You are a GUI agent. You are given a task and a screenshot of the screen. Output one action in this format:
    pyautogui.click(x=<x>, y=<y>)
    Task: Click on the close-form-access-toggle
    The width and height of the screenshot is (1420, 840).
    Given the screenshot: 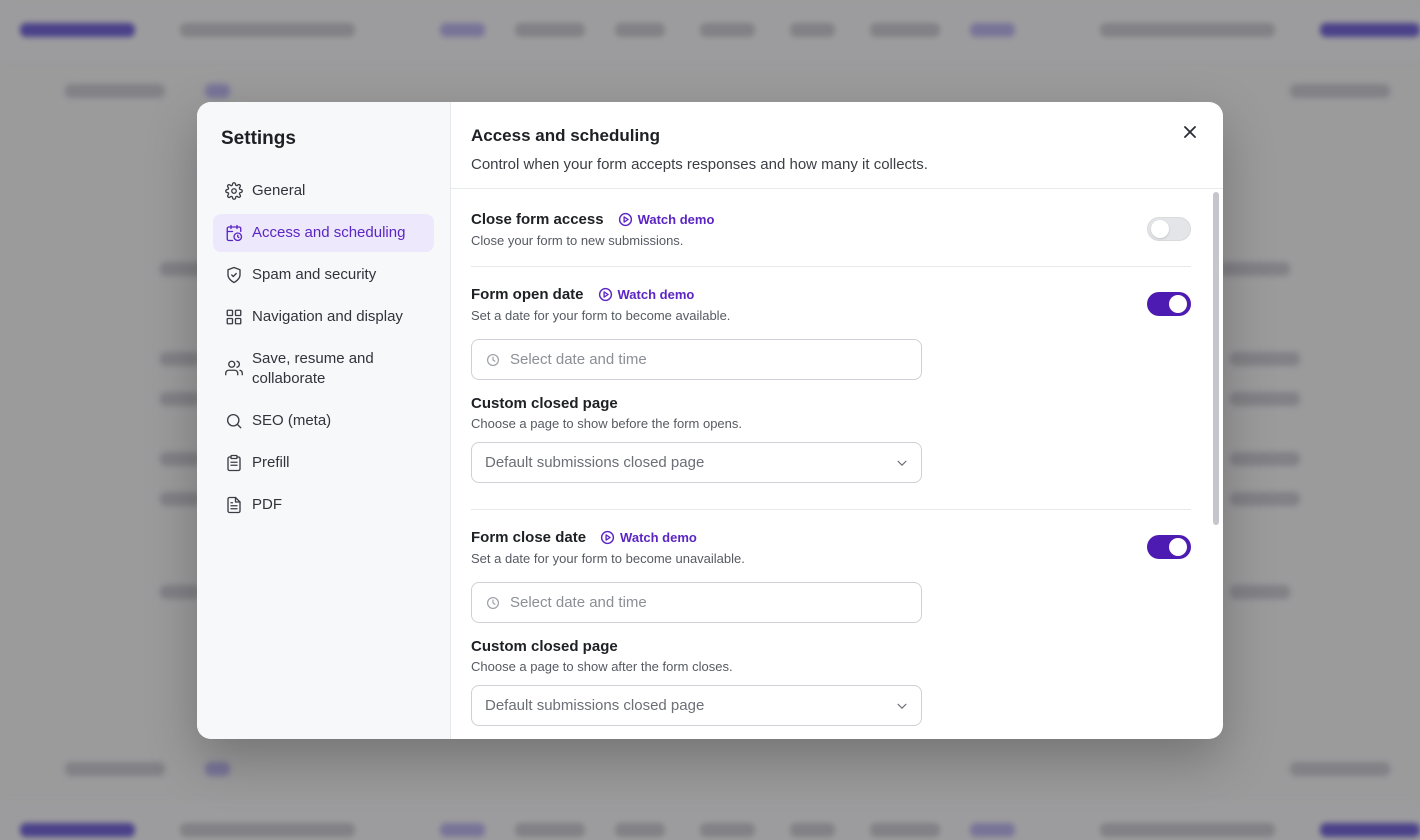 What is the action you would take?
    pyautogui.click(x=1169, y=229)
    